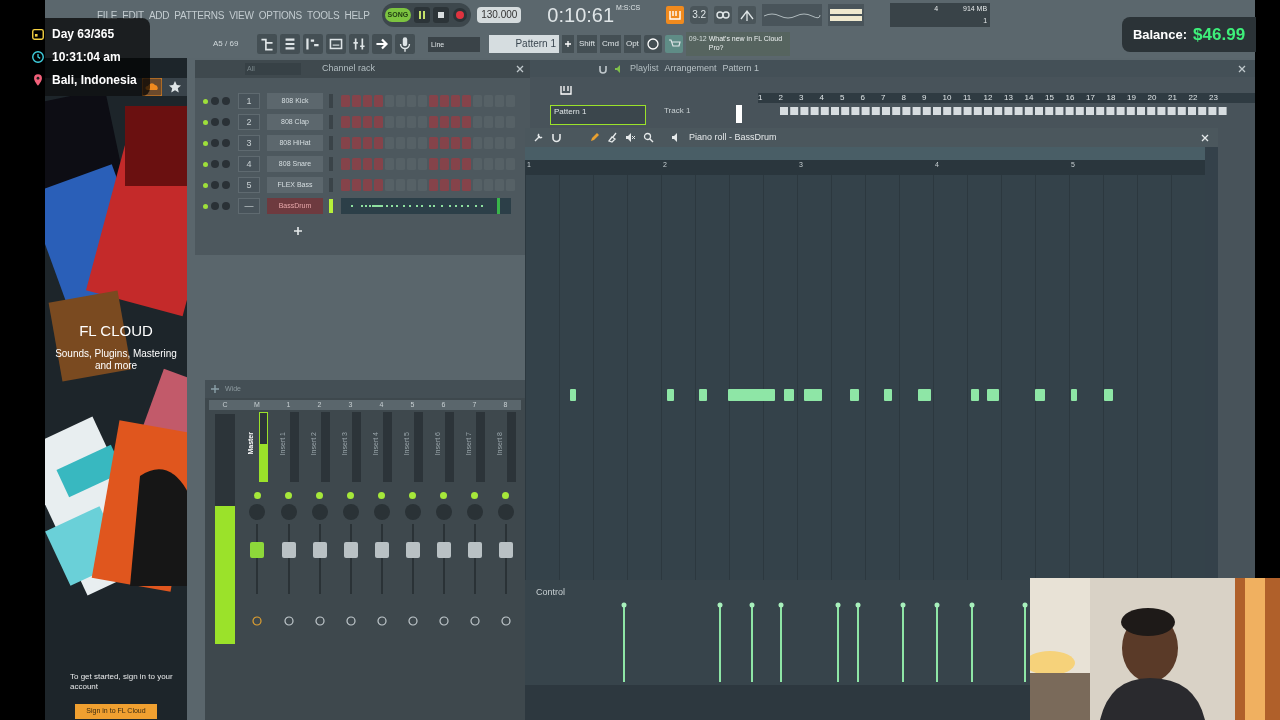 The width and height of the screenshot is (1280, 720). Describe the element at coordinates (249, 122) in the screenshot. I see `channel-number: 2` at that location.